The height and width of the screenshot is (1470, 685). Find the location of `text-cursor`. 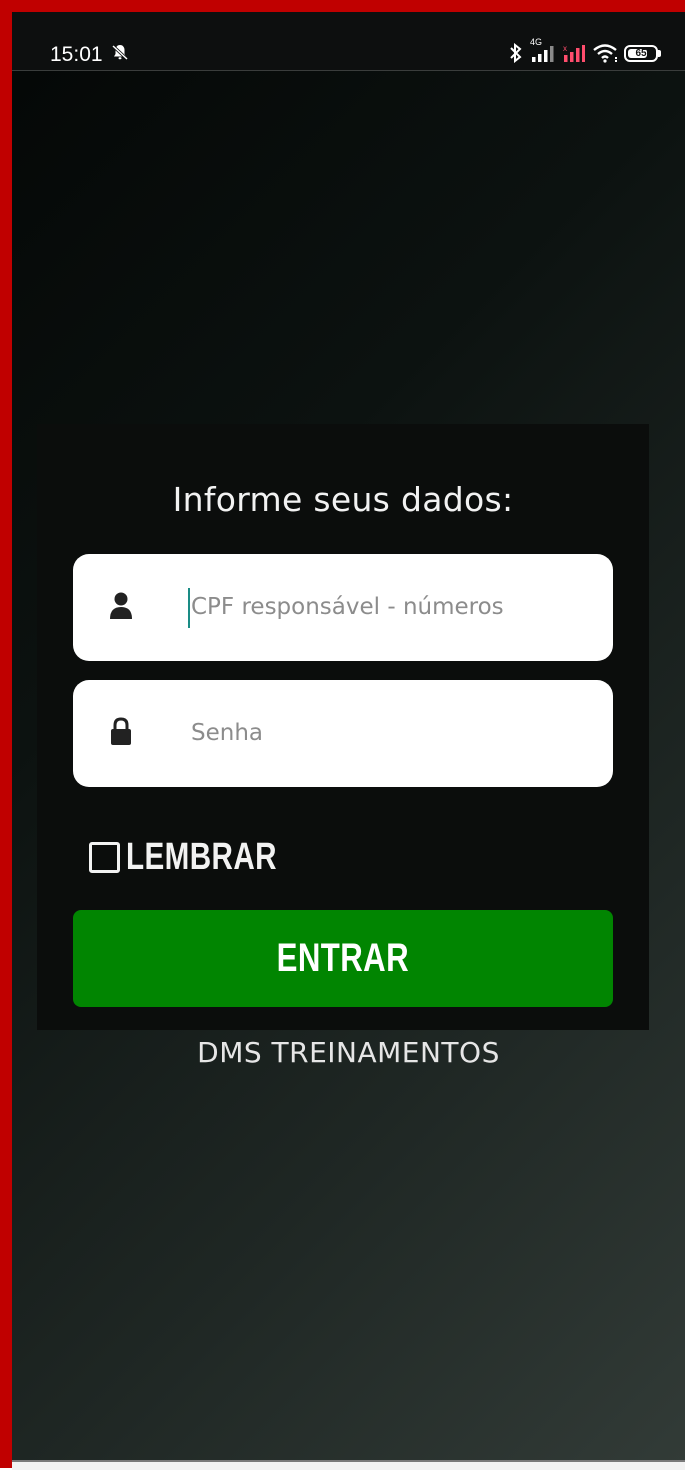

text-cursor is located at coordinates (189, 608).